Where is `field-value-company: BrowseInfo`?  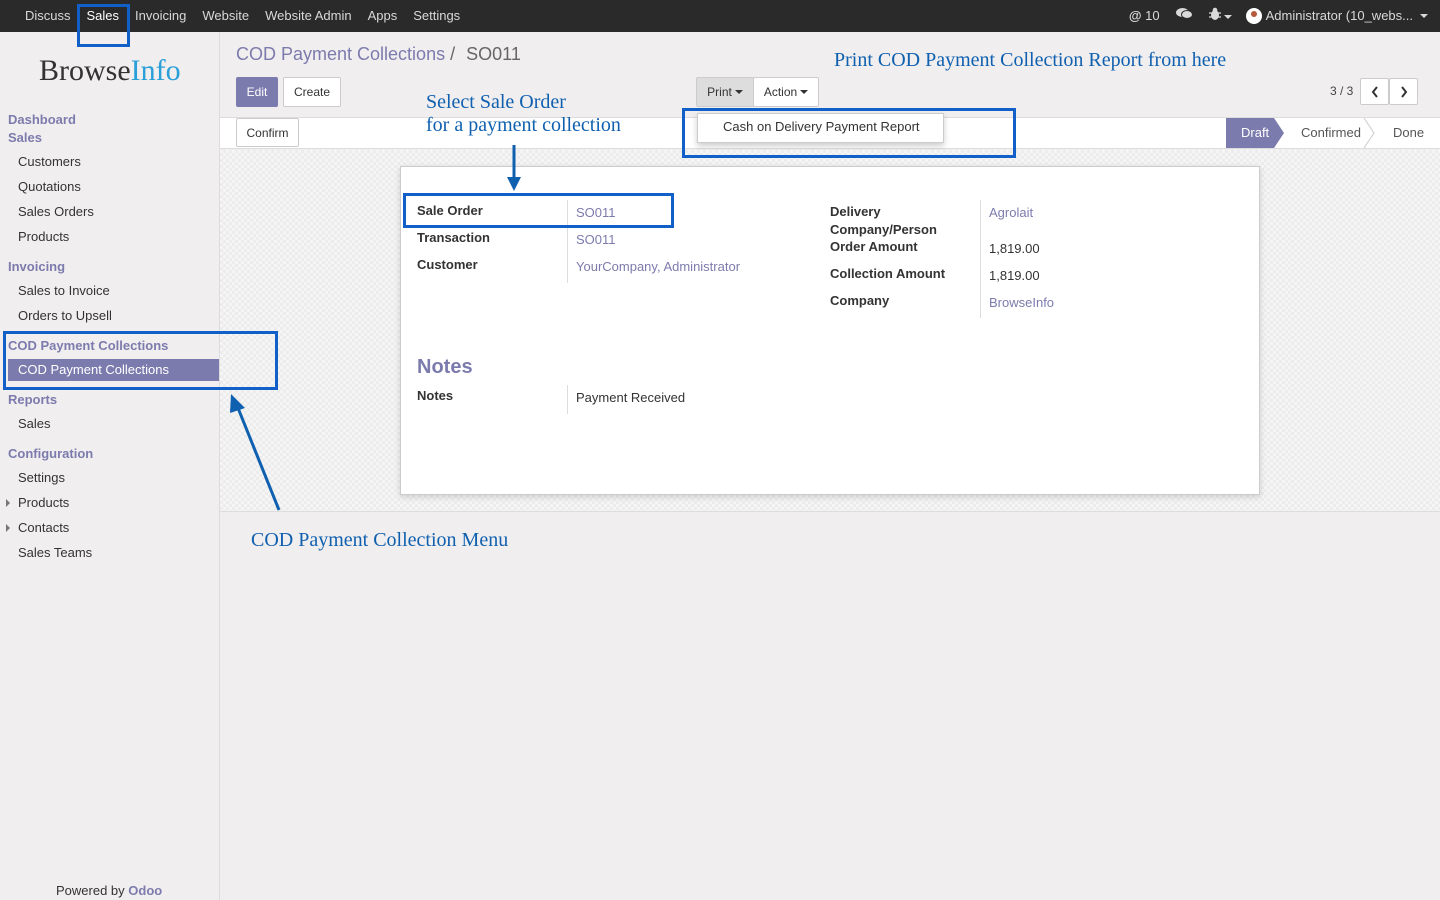
field-value-company: BrowseInfo is located at coordinates (1021, 302).